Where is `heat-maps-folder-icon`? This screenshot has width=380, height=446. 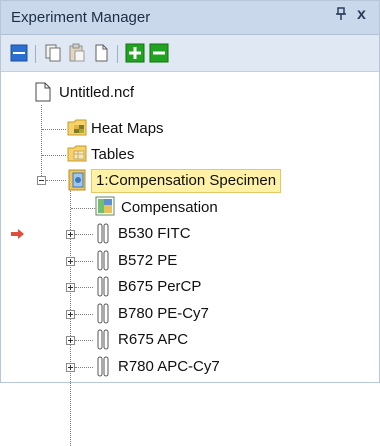 heat-maps-folder-icon is located at coordinates (77, 129).